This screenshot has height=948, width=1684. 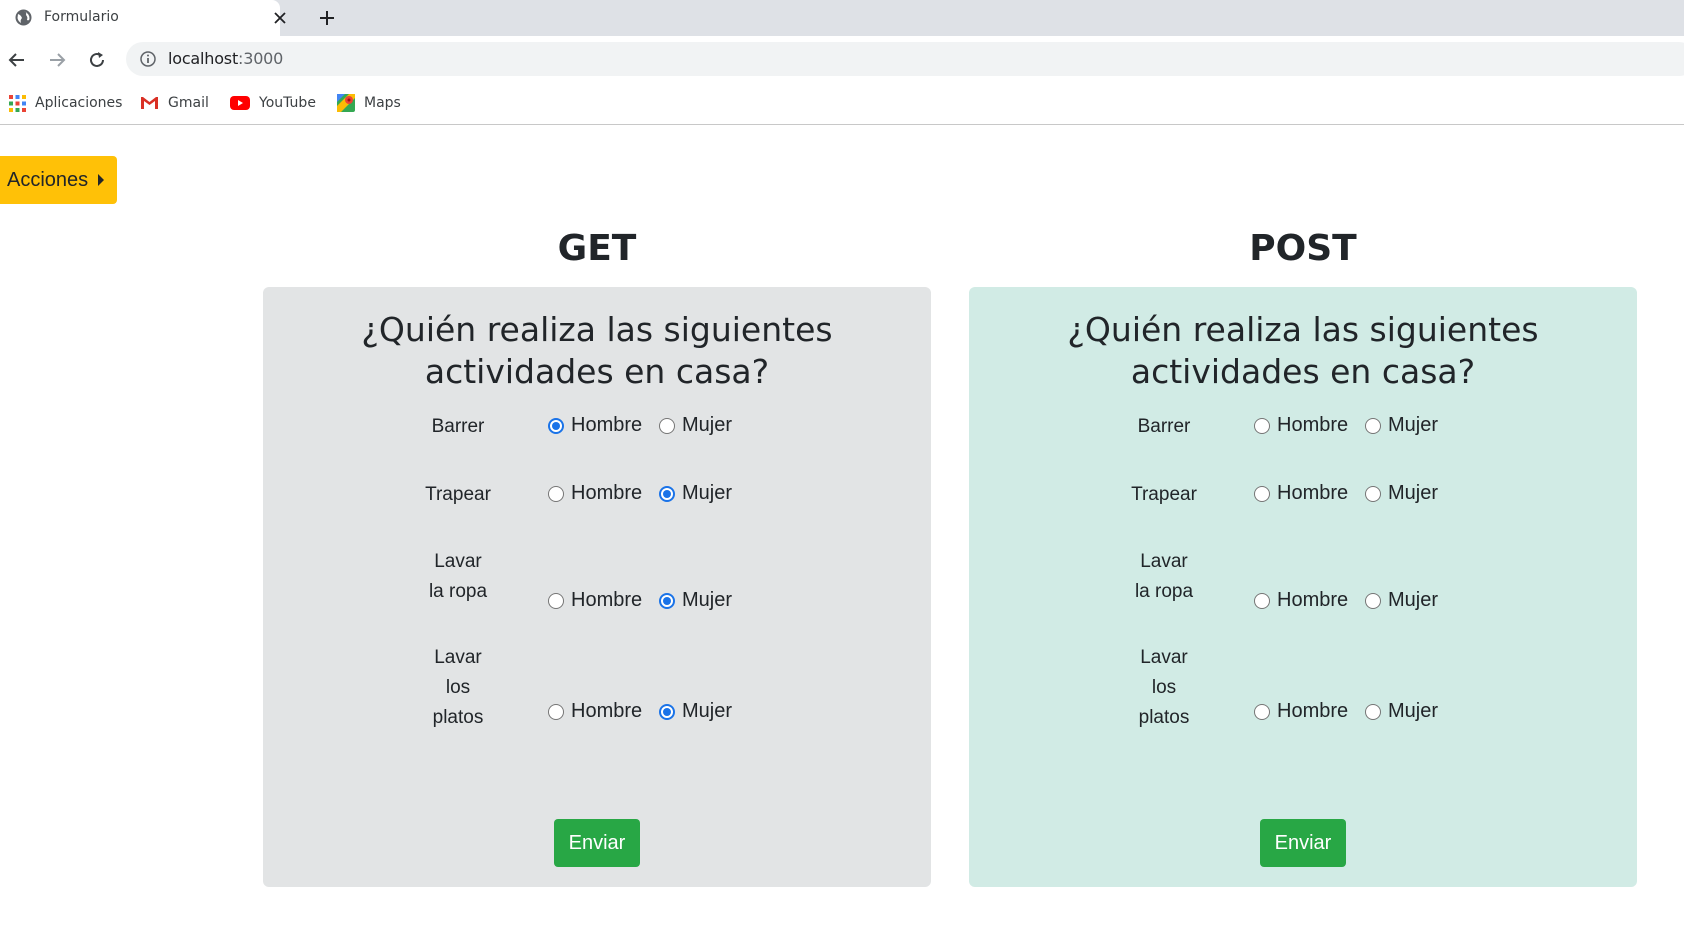 I want to click on bookmark-maps: Maps, so click(x=369, y=103).